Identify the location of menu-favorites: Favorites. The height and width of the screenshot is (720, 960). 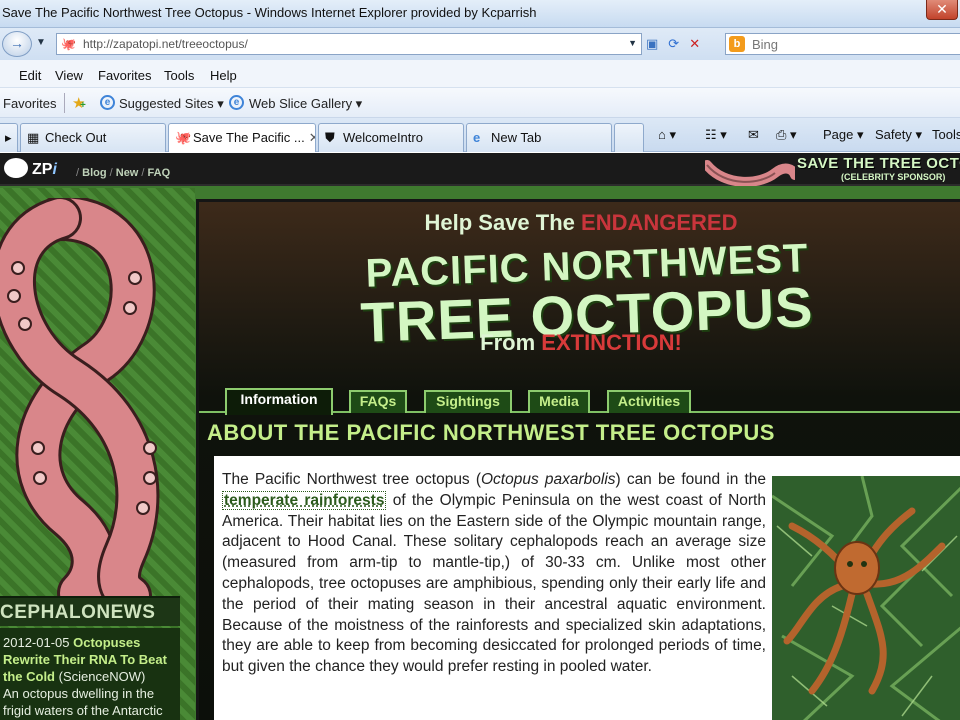
(124, 75).